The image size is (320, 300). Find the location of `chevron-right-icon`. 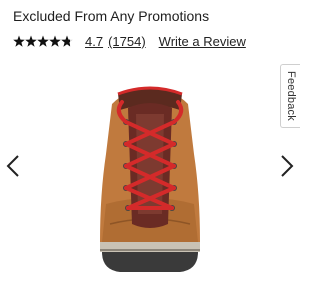

chevron-right-icon is located at coordinates (287, 166).